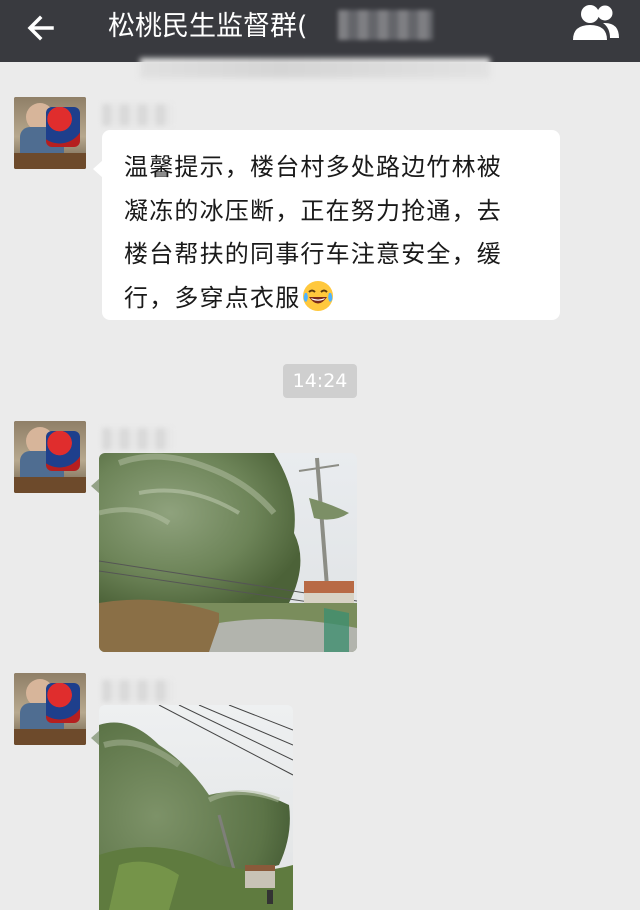 Image resolution: width=640 pixels, height=910 pixels. I want to click on image-message-bamboo-powerline, so click(196, 807).